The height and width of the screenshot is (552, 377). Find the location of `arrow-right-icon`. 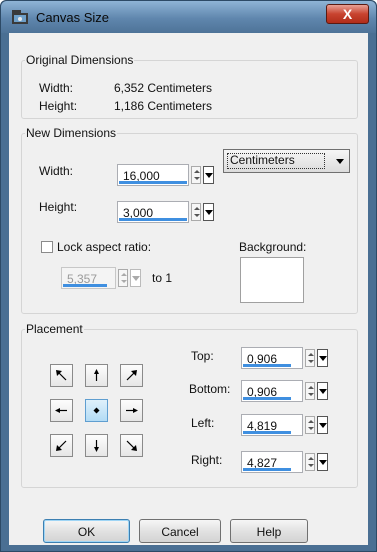

arrow-right-icon is located at coordinates (132, 410).